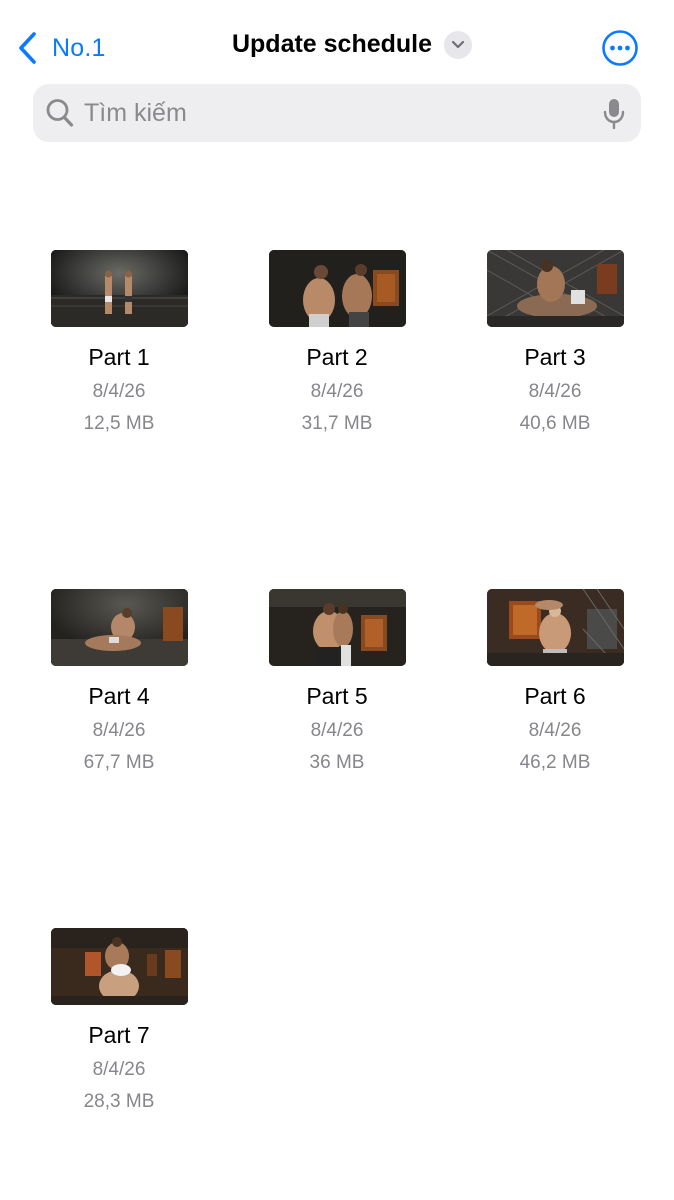 This screenshot has width=674, height=1200. I want to click on file-item-part-6: Part 6 8/4/26 46,2 MB, so click(555, 681).